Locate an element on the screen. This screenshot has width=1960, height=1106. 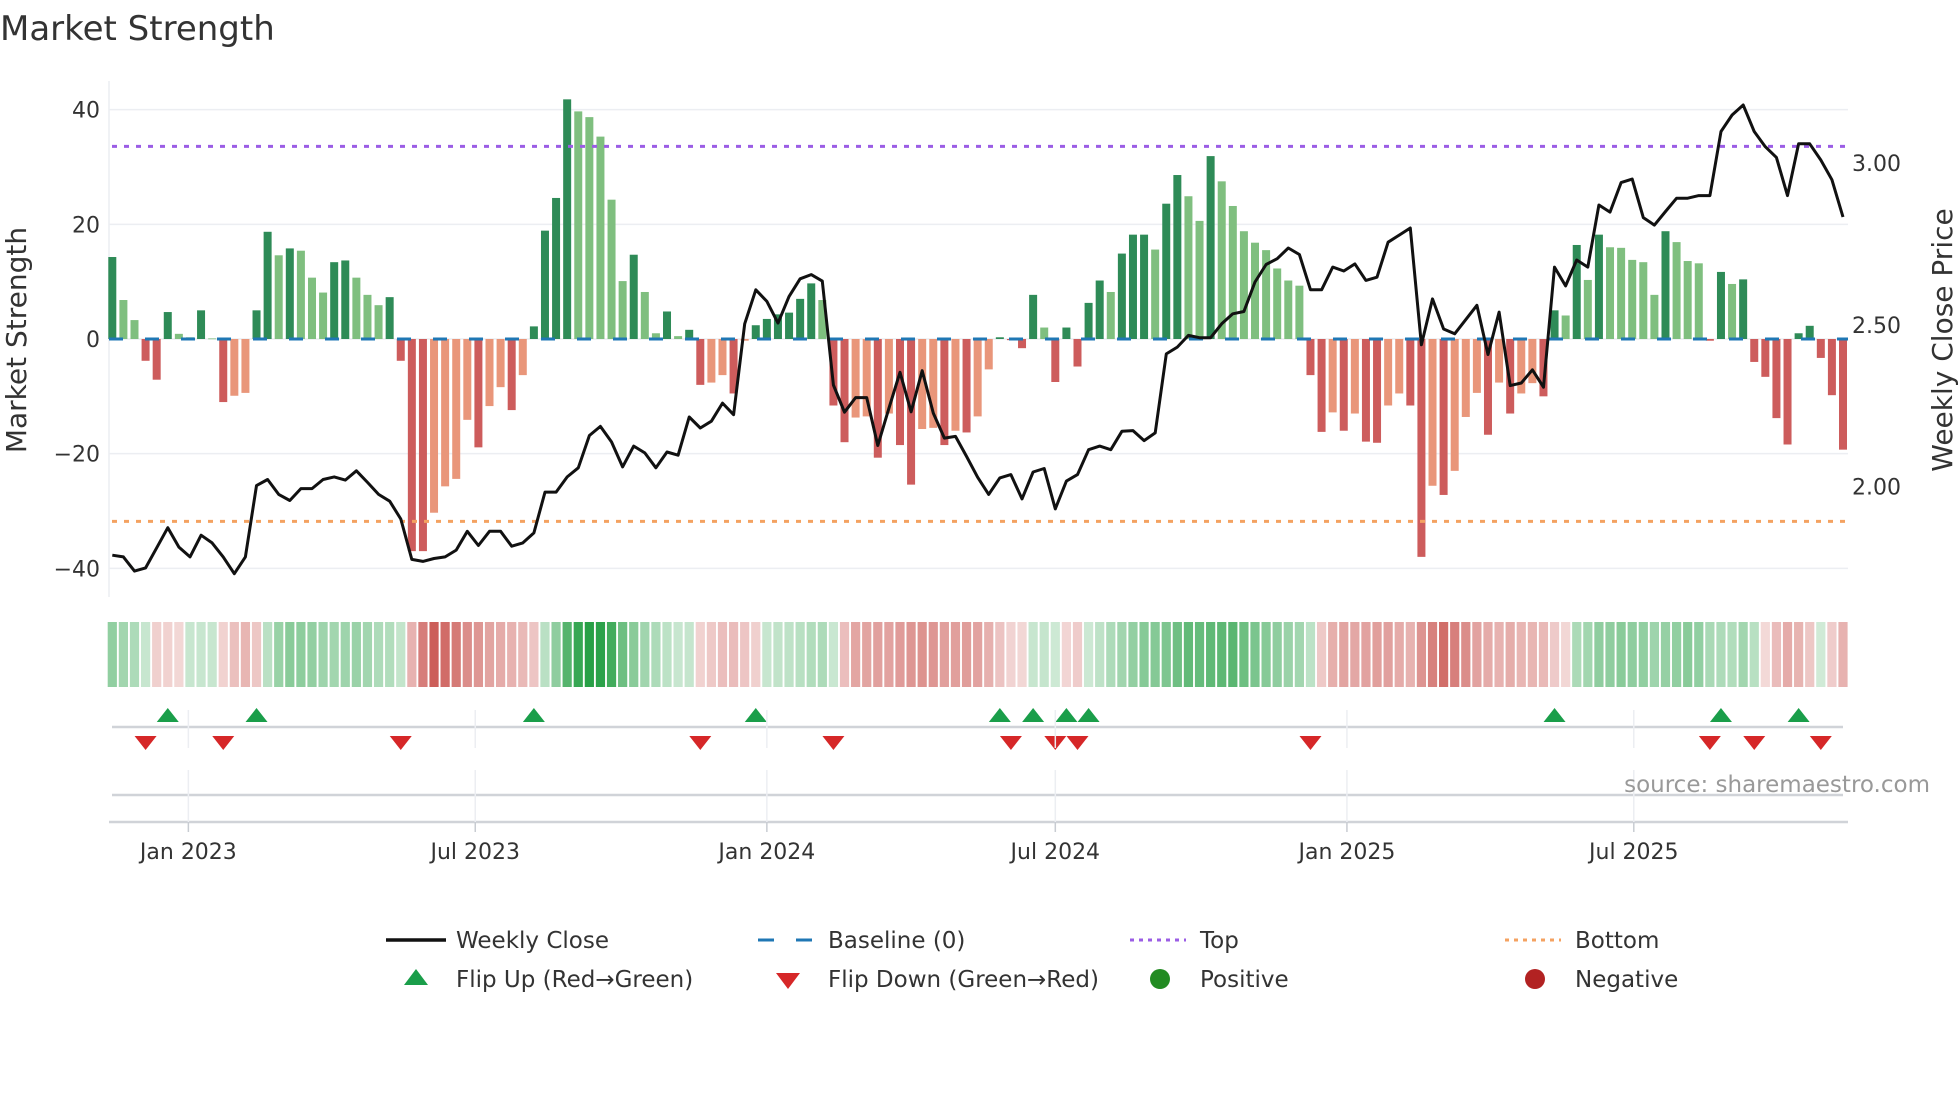
triangle-down-icon is located at coordinates (788, 981).